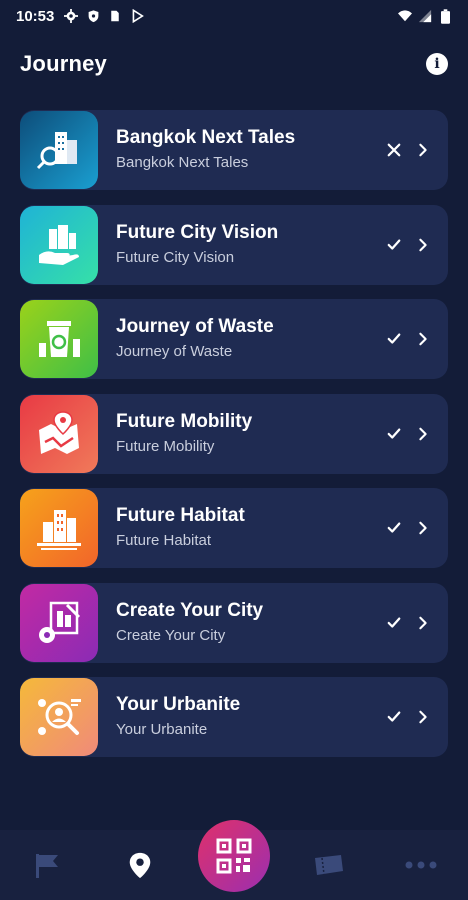  What do you see at coordinates (93, 16) in the screenshot?
I see `shield-icon` at bounding box center [93, 16].